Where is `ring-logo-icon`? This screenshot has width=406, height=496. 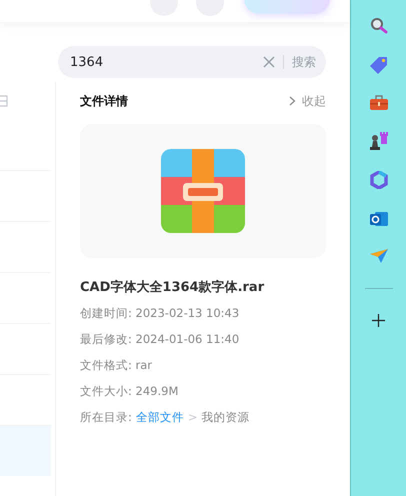
ring-logo-icon is located at coordinates (379, 180).